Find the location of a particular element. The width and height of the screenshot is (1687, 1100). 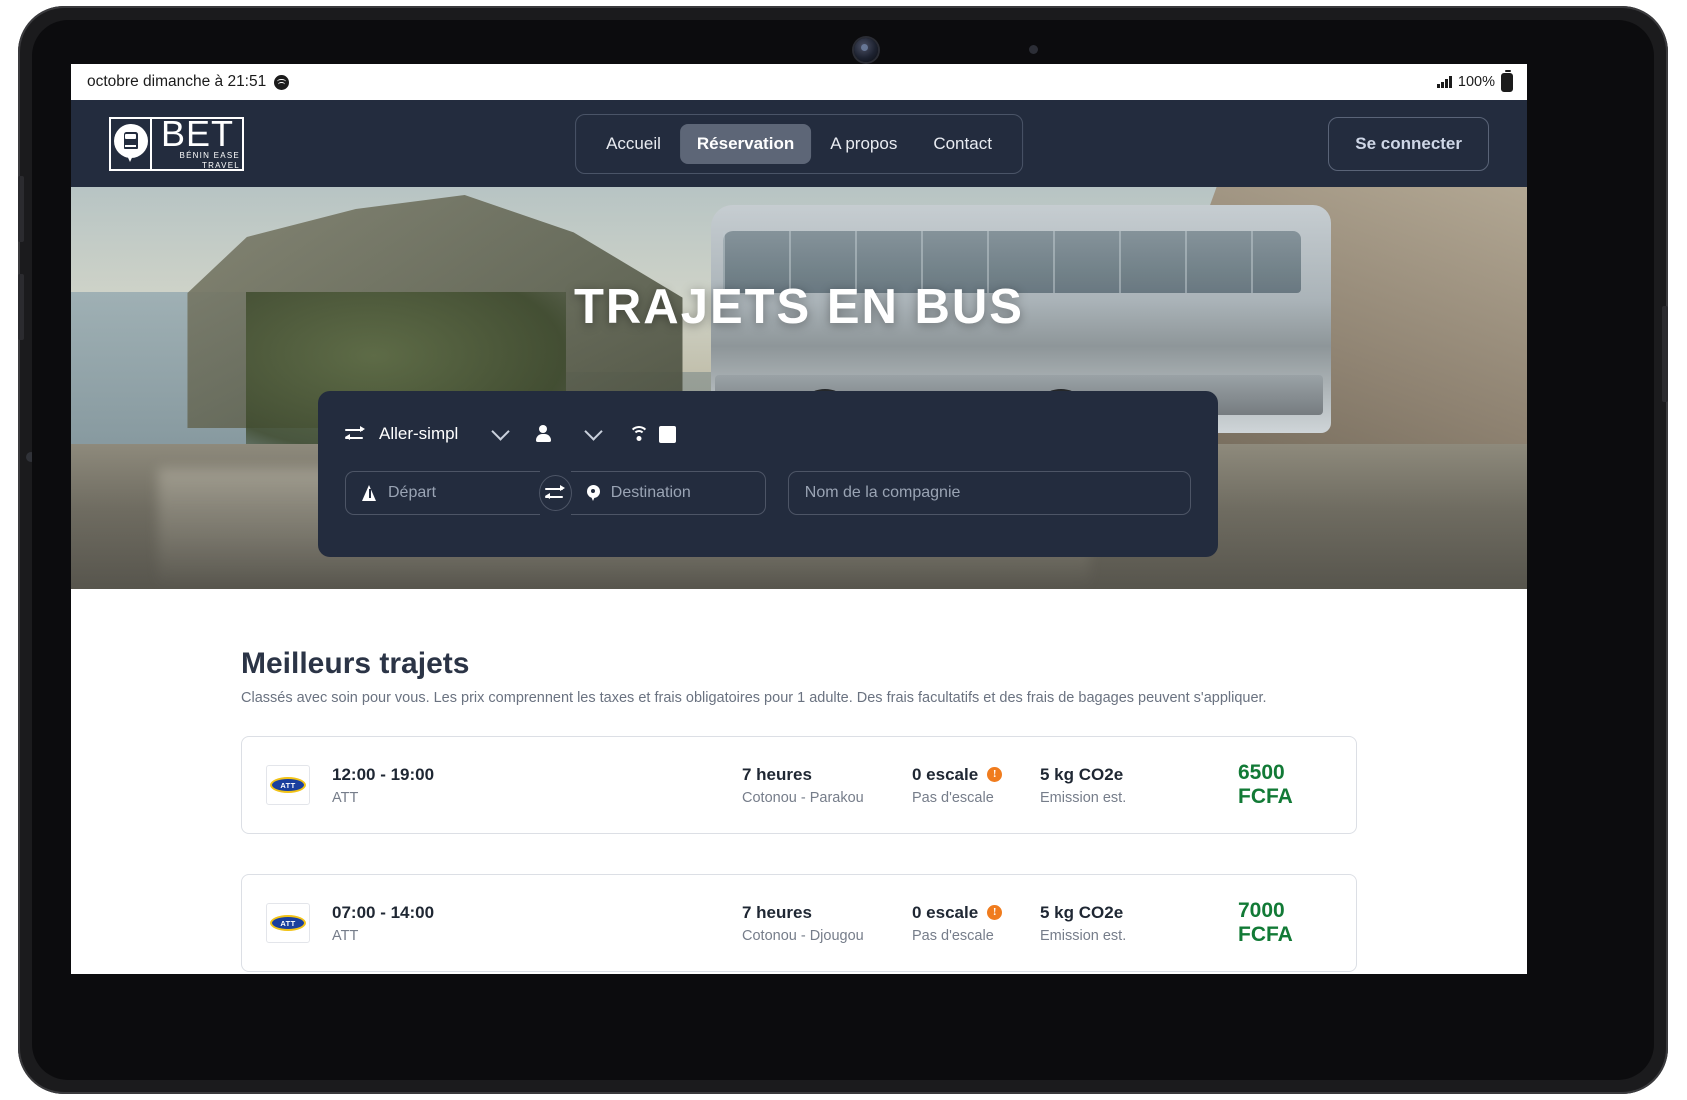

power-button is located at coordinates (1665, 354).